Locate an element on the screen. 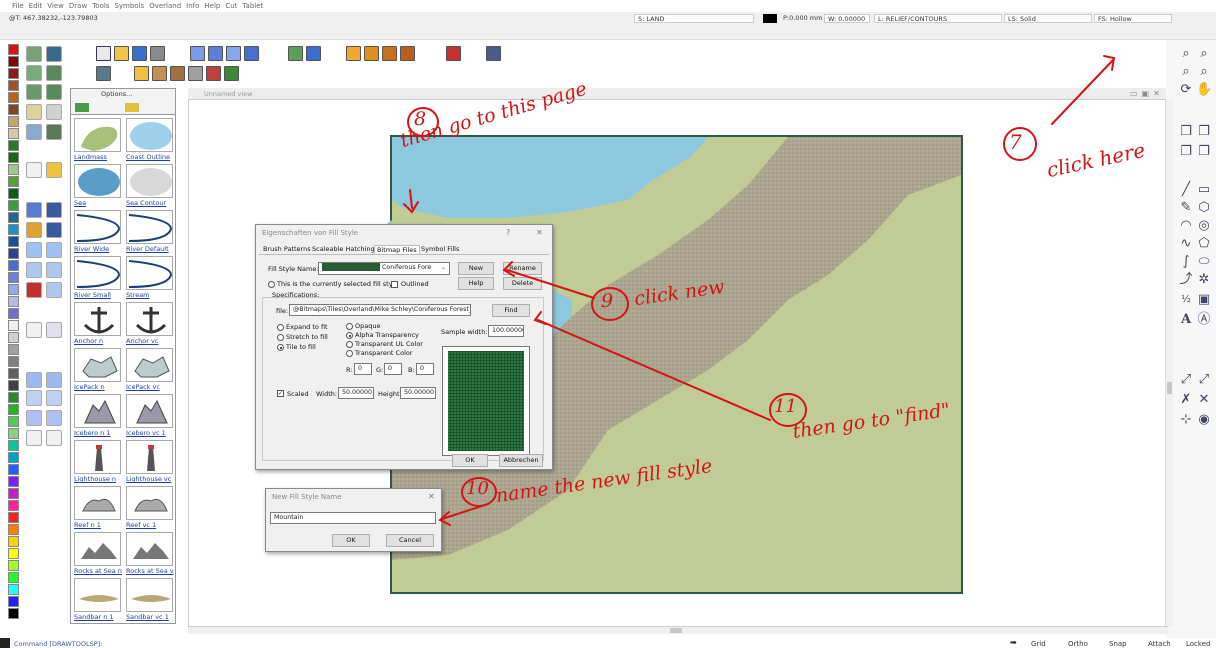 This screenshot has width=1216, height=648. pin-icon: ➡ is located at coordinates (1013, 642).